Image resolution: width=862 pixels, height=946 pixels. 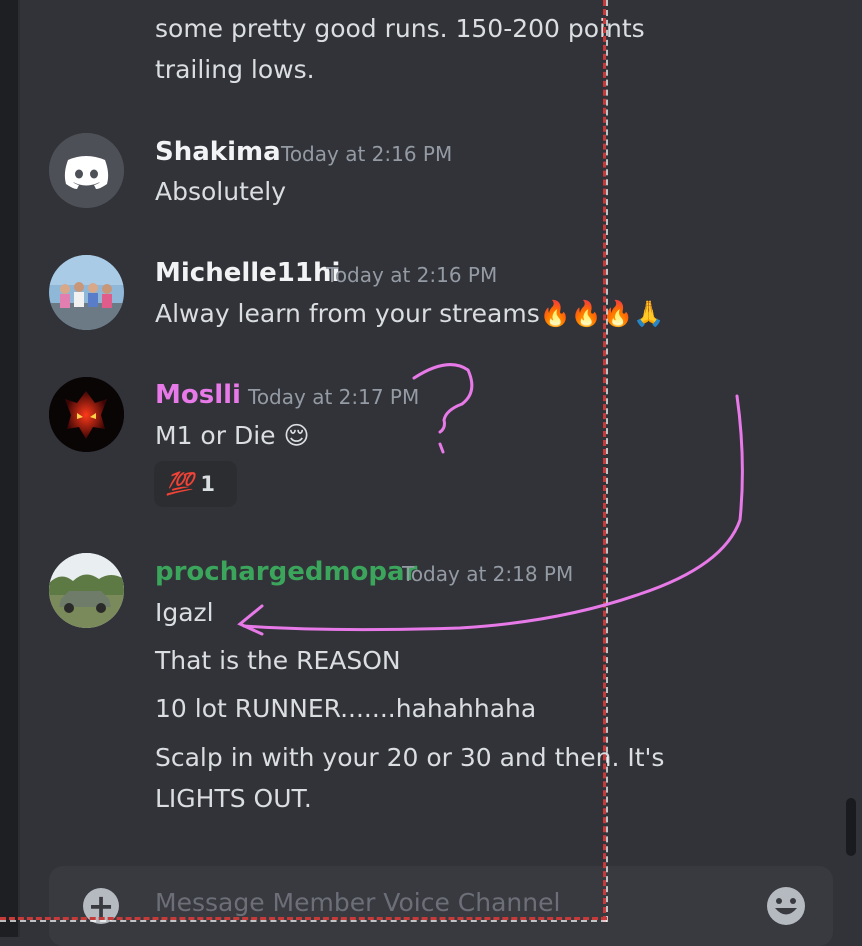 I want to click on message-input: Message Member Voice Channel, so click(x=357, y=902).